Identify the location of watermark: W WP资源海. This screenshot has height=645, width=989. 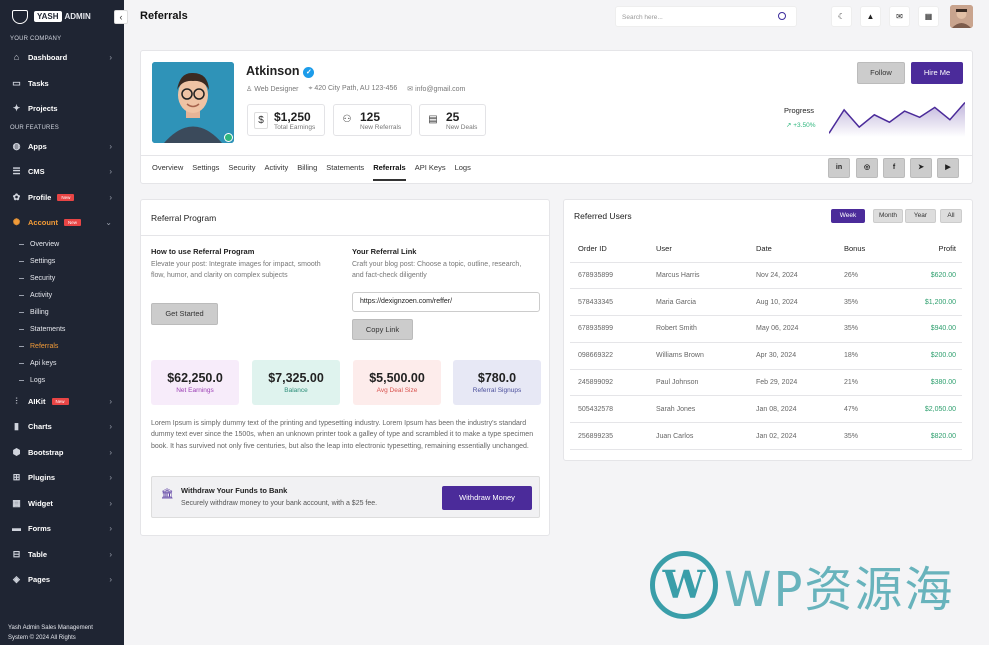
(802, 585).